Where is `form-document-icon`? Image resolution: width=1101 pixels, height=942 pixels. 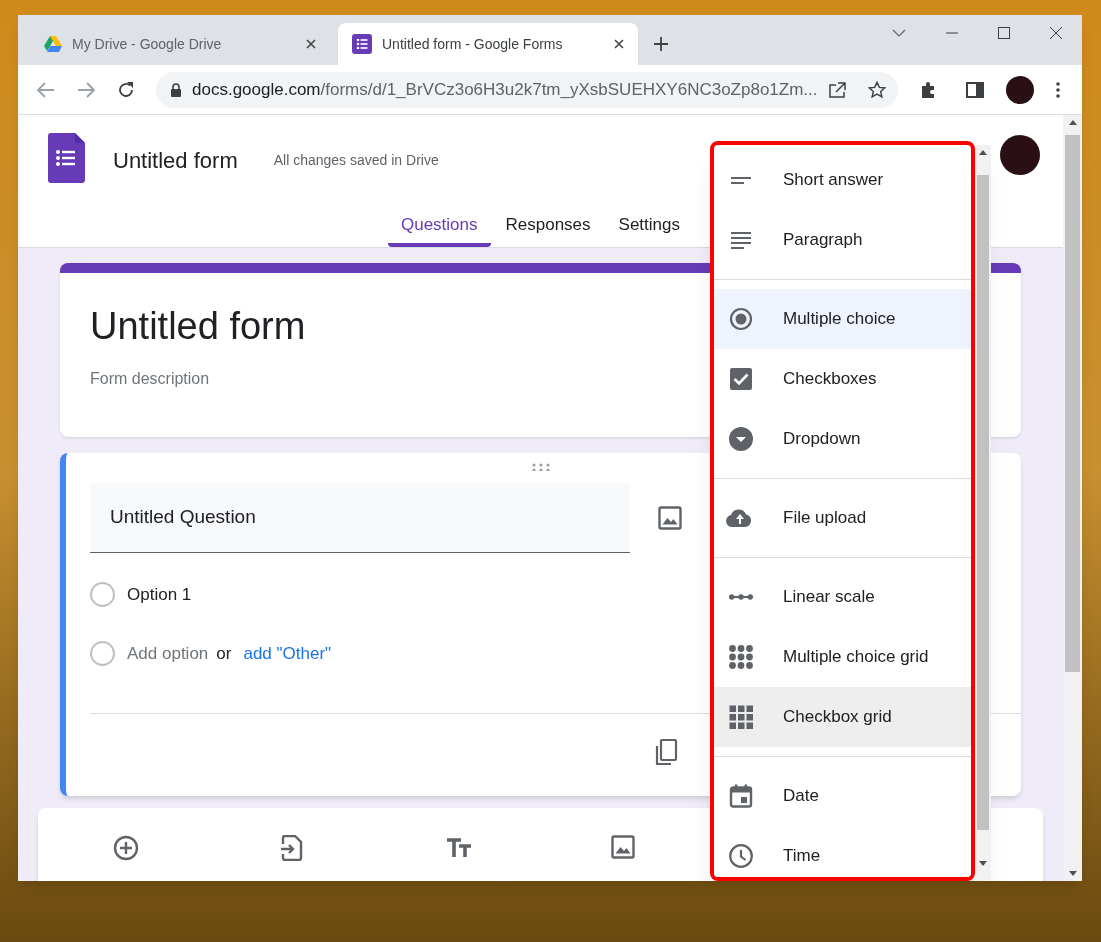
form-document-icon is located at coordinates (66, 157).